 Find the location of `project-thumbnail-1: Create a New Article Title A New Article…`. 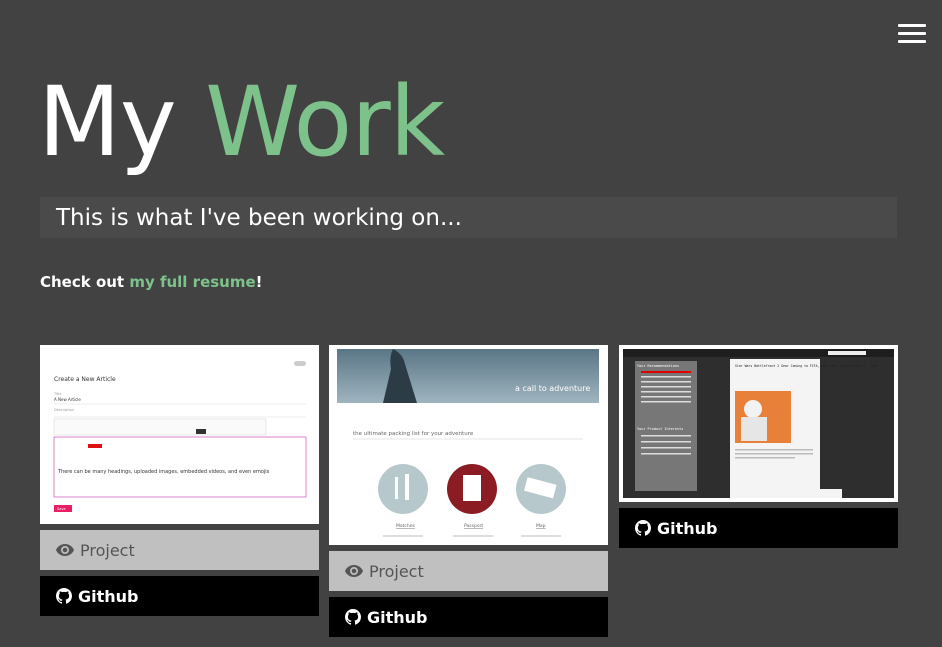

project-thumbnail-1: Create a New Article Title A New Article… is located at coordinates (179, 434).